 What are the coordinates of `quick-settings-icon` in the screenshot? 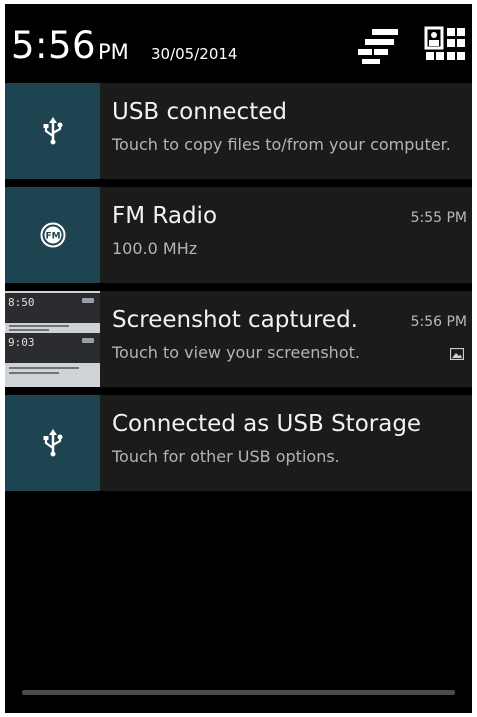 It's located at (444, 43).